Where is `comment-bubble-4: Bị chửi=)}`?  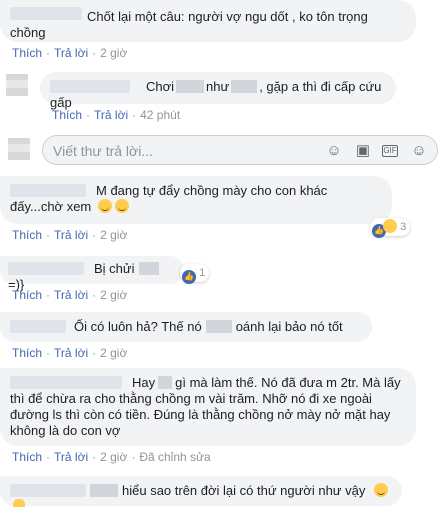 comment-bubble-4: Bị chửi=)} is located at coordinates (92, 274).